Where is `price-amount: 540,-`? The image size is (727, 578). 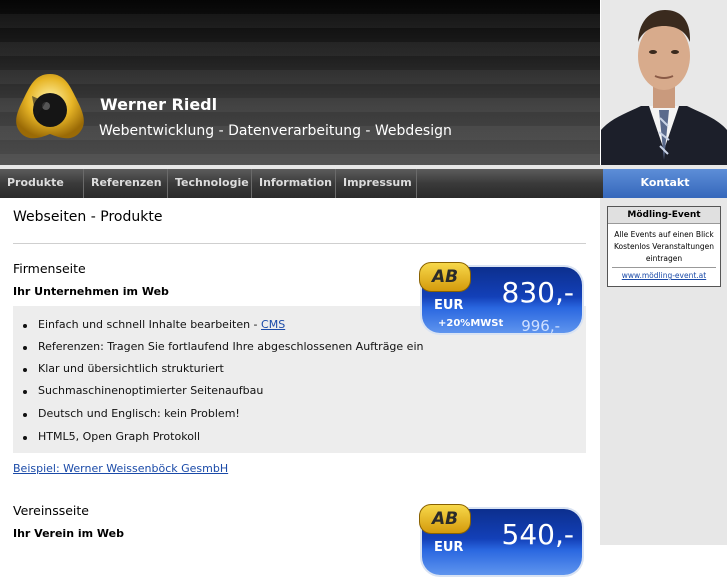
price-amount: 540,- is located at coordinates (537, 534).